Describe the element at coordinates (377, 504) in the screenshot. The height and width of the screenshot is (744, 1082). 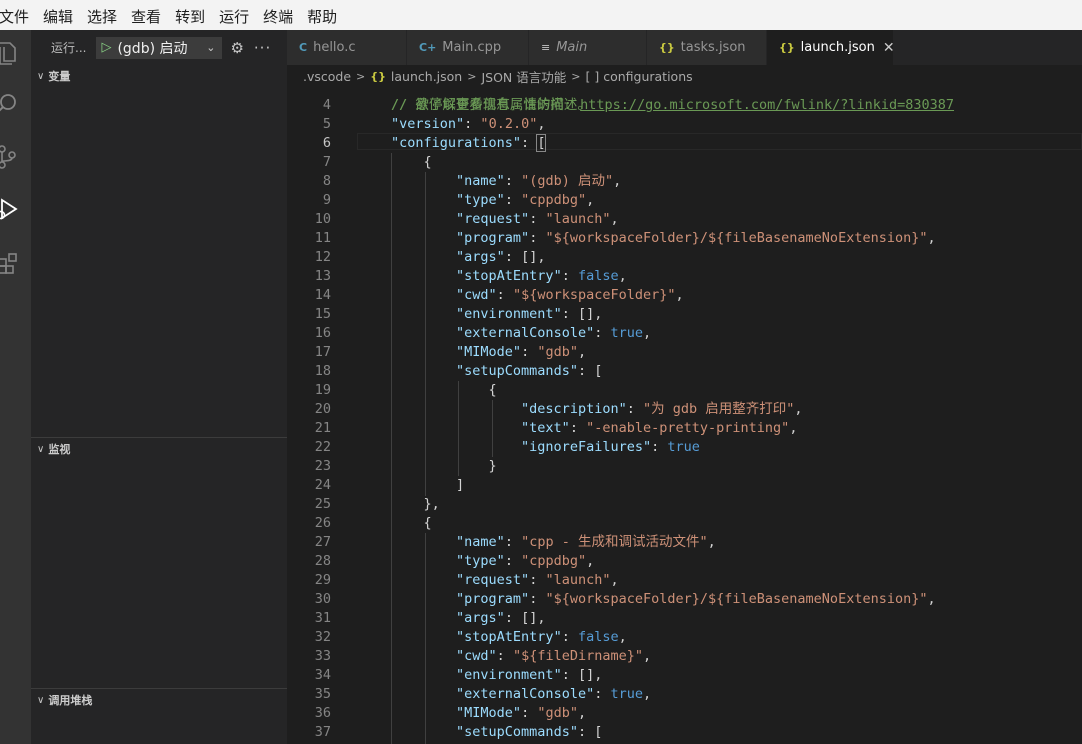
I see `code-line: 25 },` at that location.